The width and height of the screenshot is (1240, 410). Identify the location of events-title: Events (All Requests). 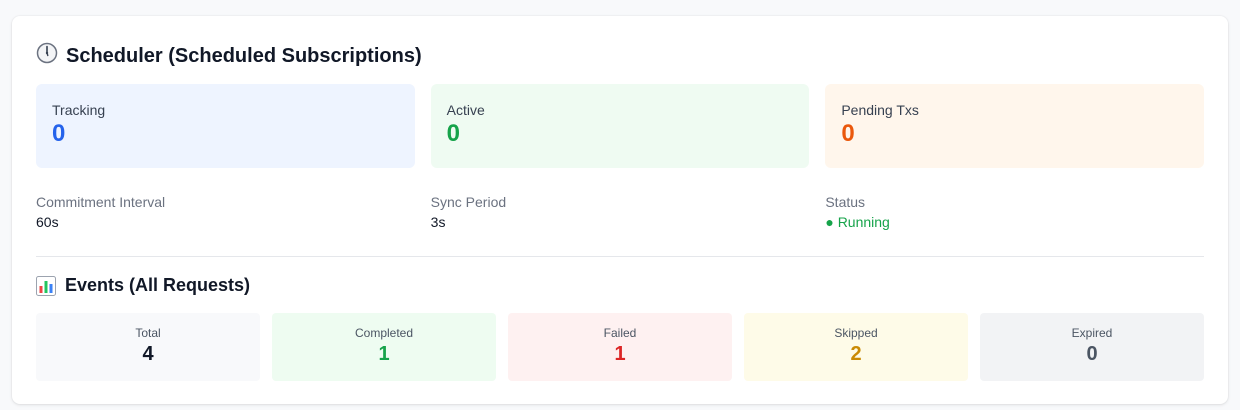
(143, 285).